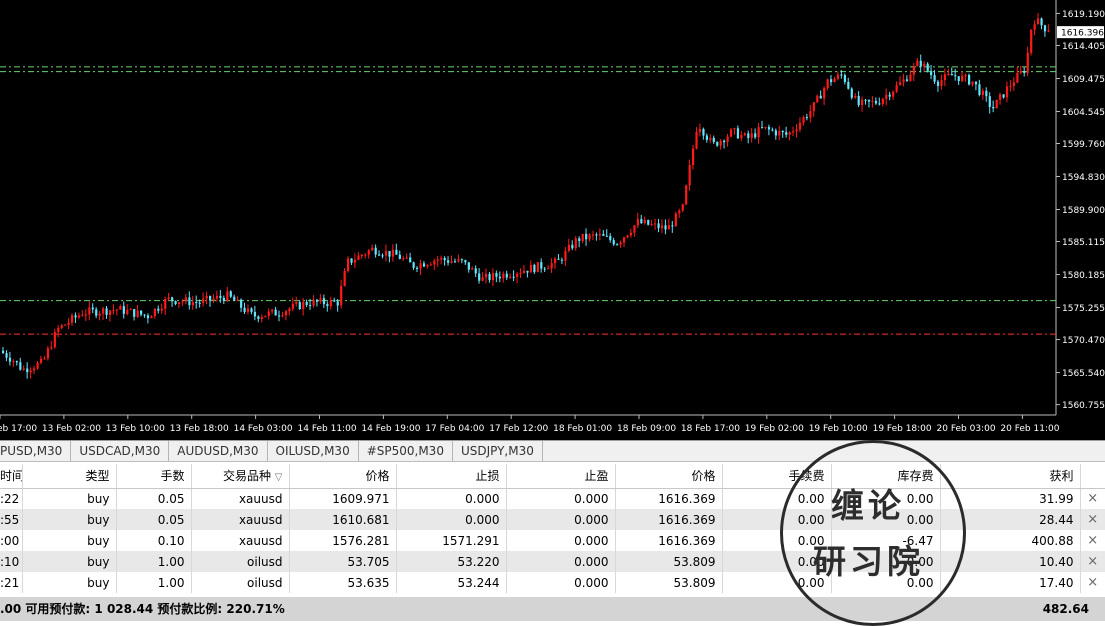 The image size is (1105, 626). Describe the element at coordinates (240, 498) in the screenshot. I see `cell-symbol: xauusd` at that location.